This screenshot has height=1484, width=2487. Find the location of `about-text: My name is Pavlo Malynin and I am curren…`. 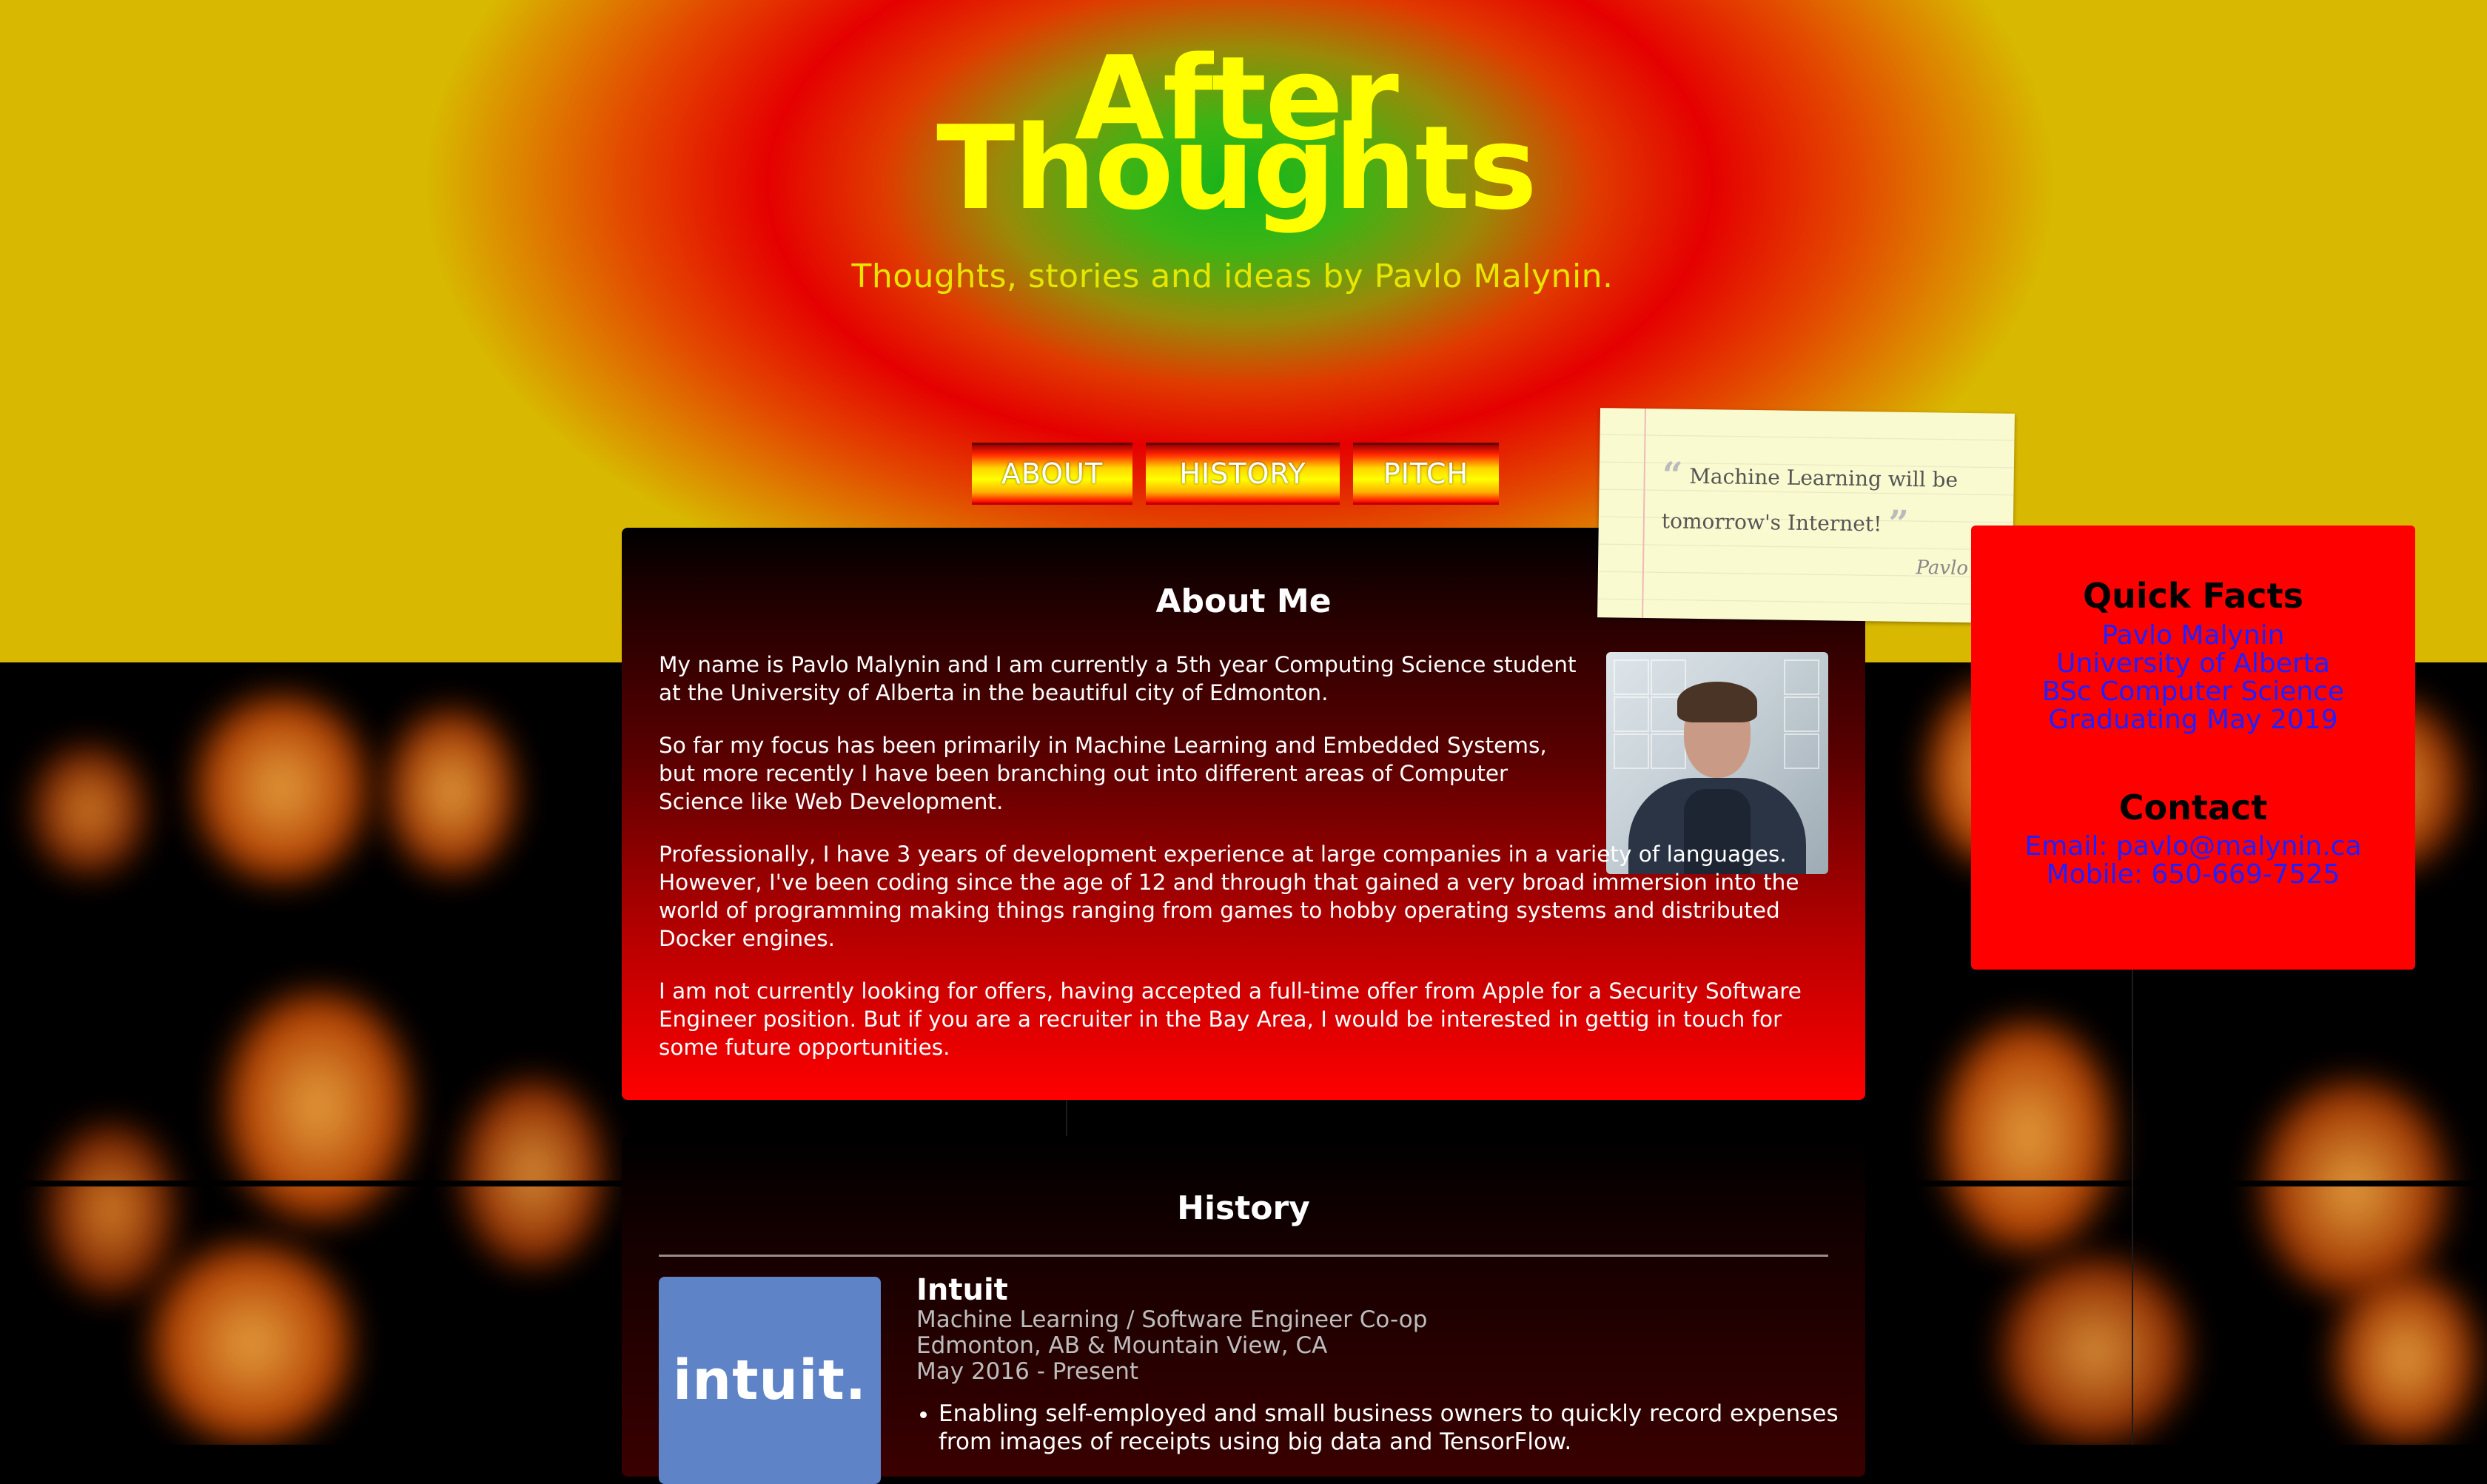

about-text: My name is Pavlo Malynin and I am curren… is located at coordinates (1251, 868).